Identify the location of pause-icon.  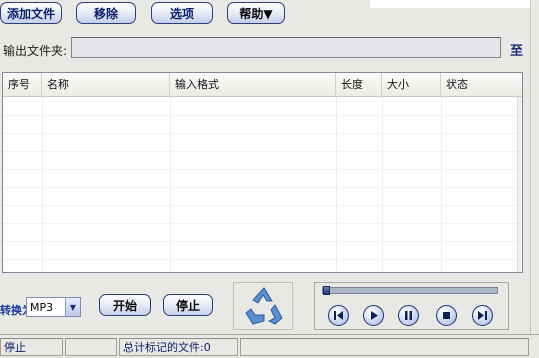
(408, 315).